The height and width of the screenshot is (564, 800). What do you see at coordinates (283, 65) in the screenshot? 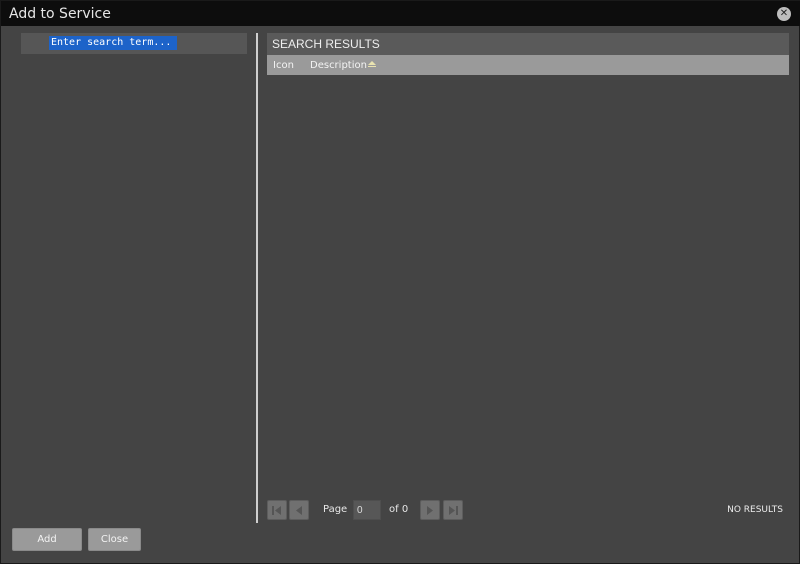
I see `column-icon-header: Icon` at bounding box center [283, 65].